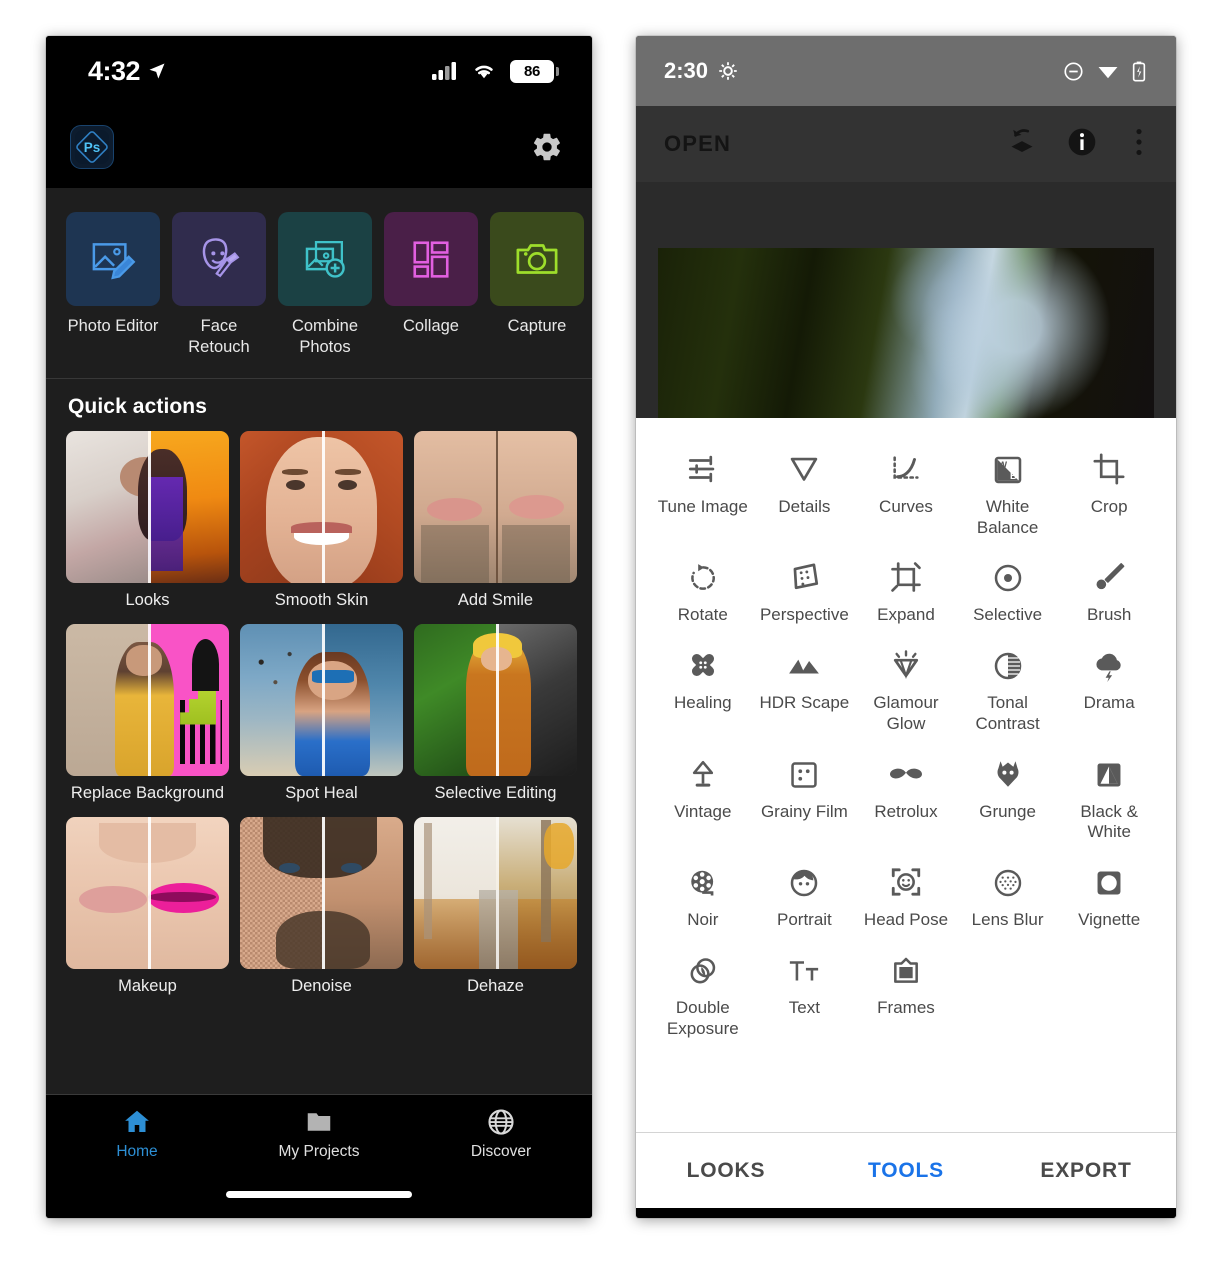  Describe the element at coordinates (1008, 589) in the screenshot. I see `tool-selective: Selective` at that location.